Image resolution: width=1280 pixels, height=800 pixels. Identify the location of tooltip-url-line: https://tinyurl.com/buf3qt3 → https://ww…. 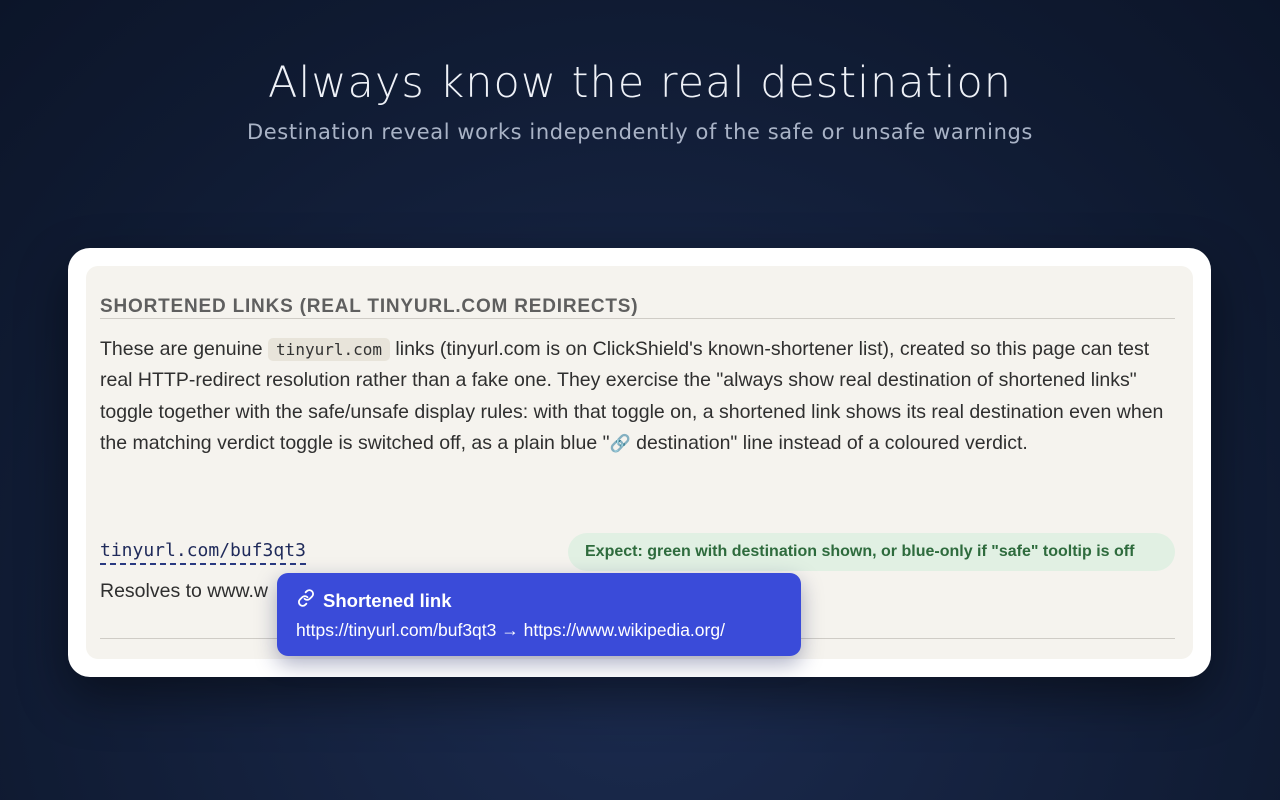
(510, 630).